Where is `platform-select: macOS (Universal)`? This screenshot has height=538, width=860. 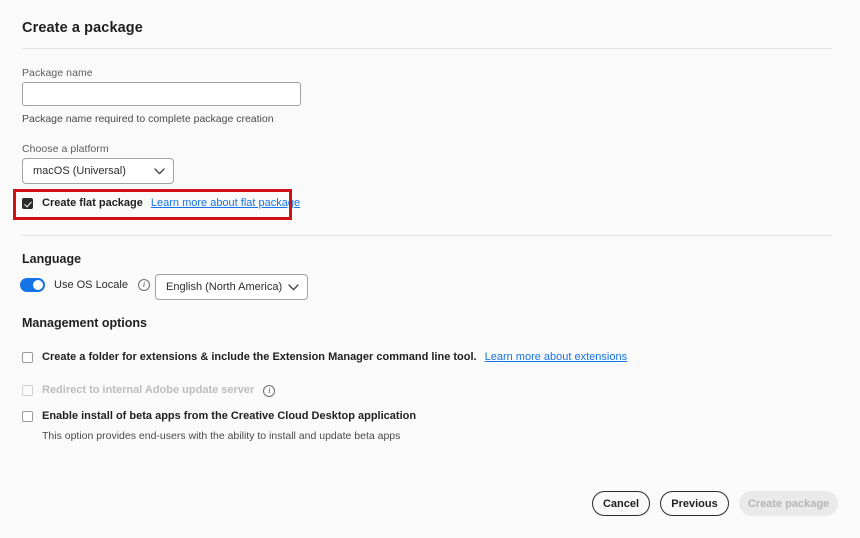
platform-select: macOS (Universal) is located at coordinates (98, 171).